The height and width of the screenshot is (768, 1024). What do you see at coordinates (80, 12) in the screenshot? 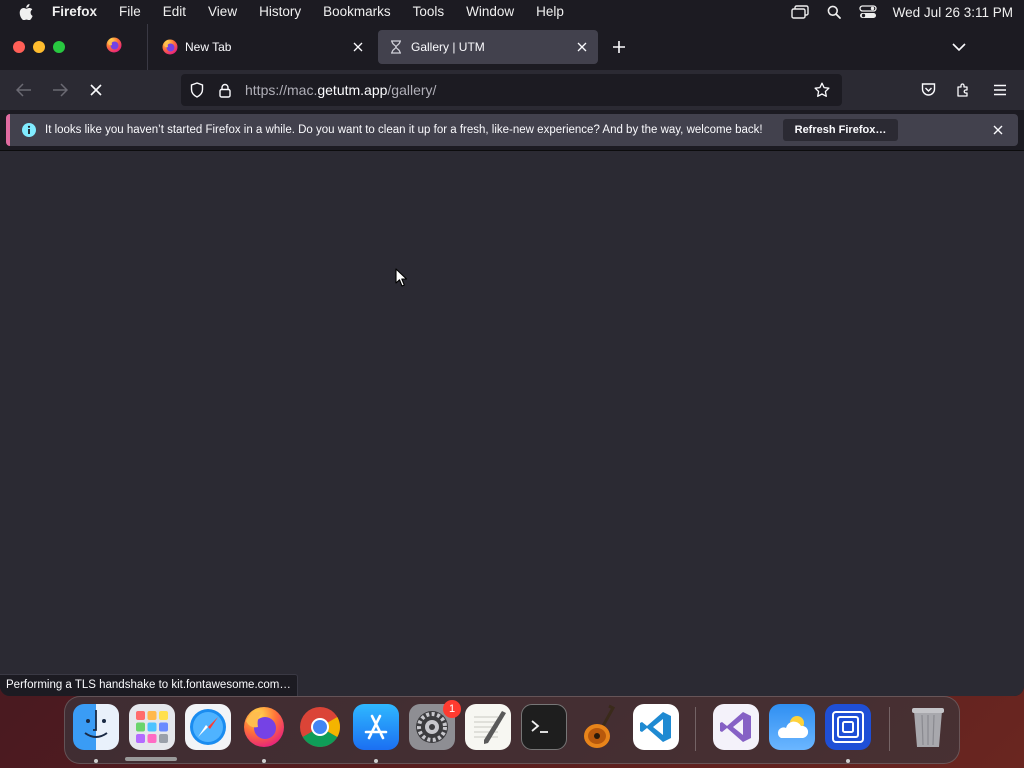
I see `menu-app-firefox: Firefox` at bounding box center [80, 12].